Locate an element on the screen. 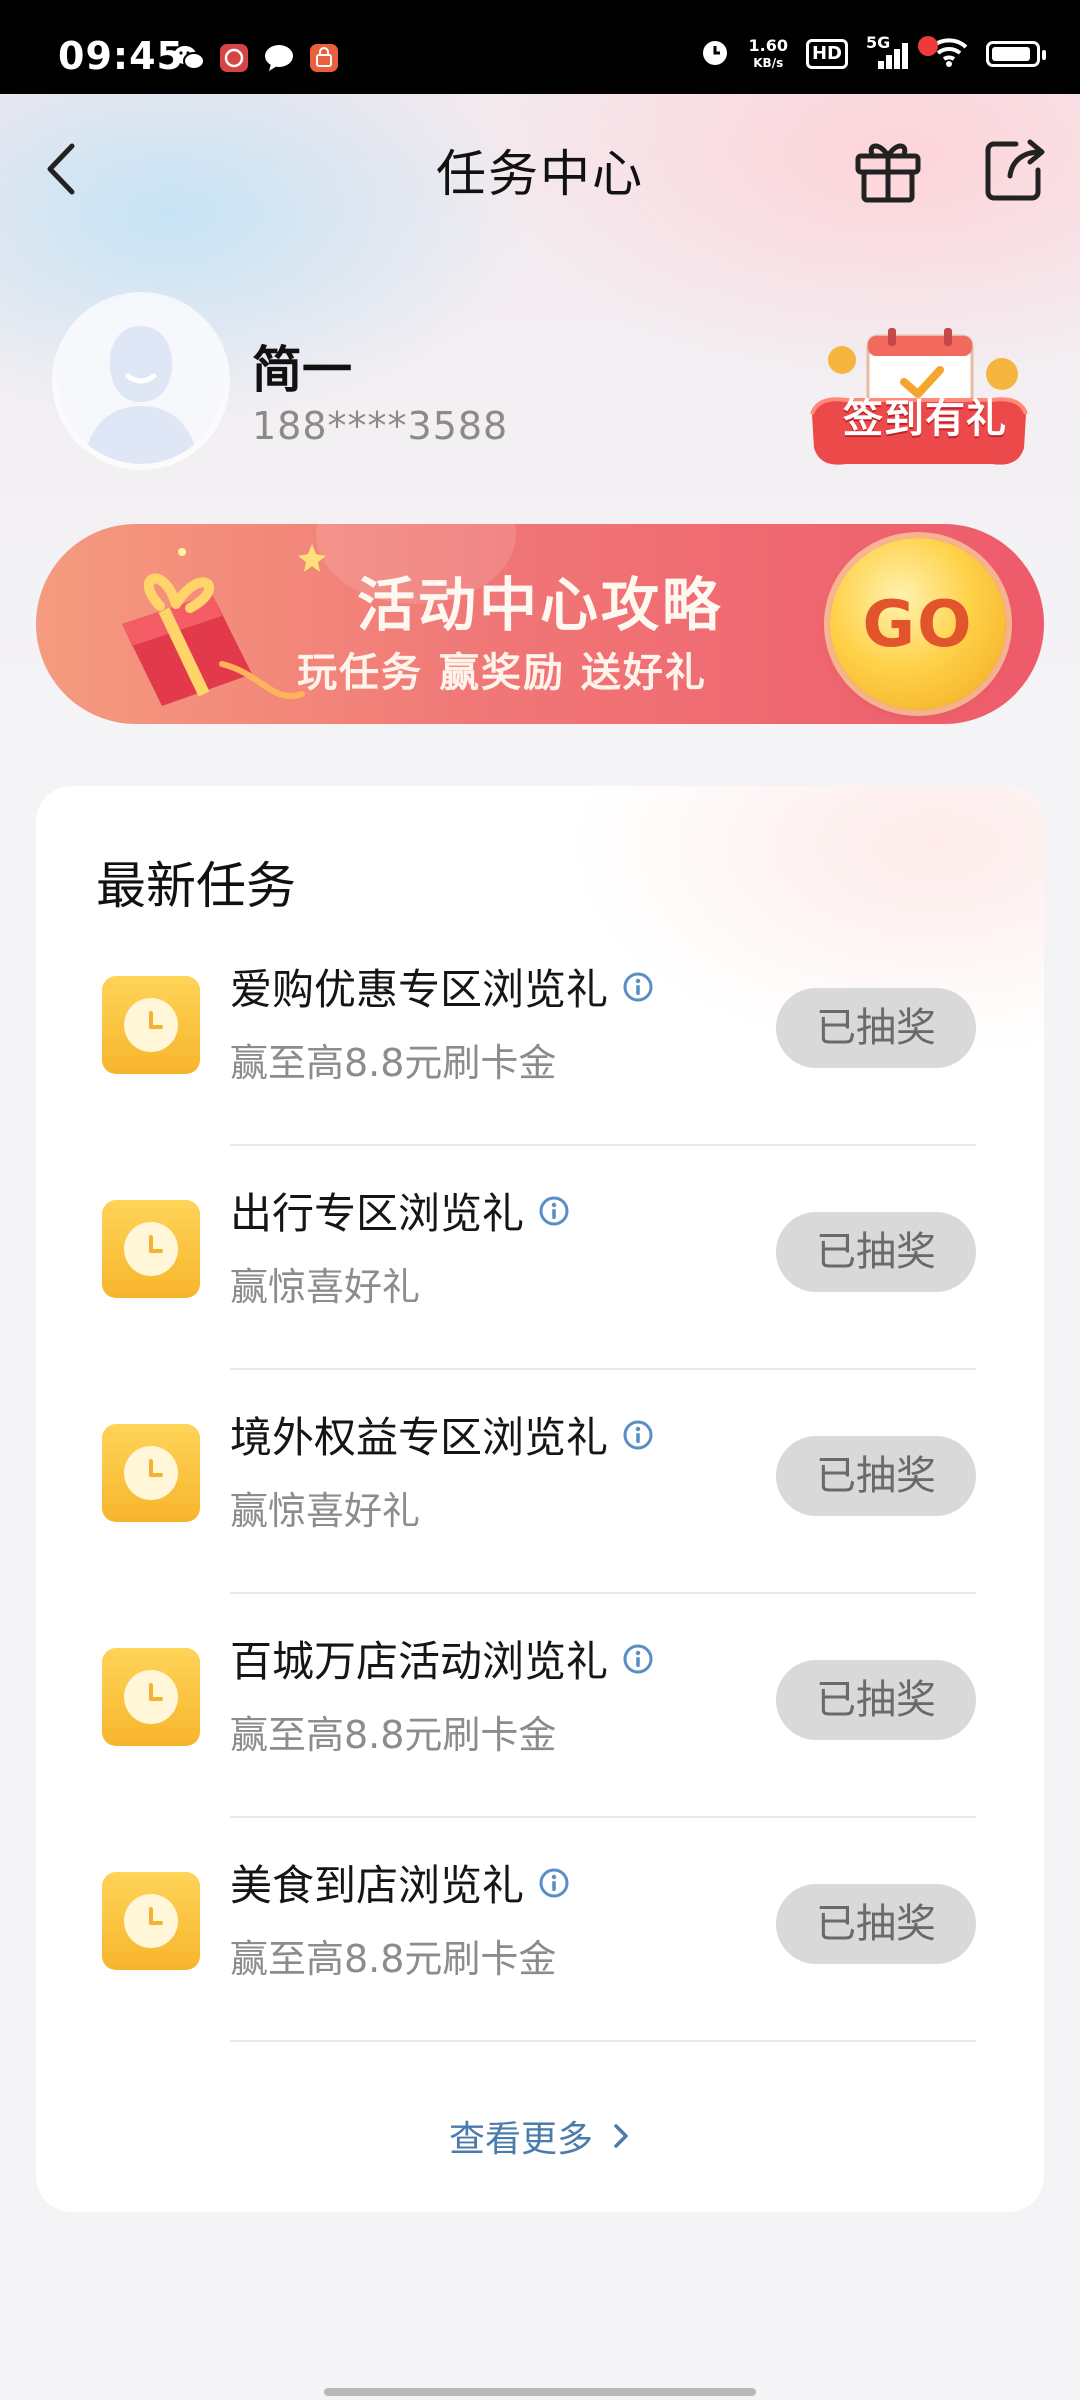  task-title: 百城万店活动浏览礼 is located at coordinates (419, 1661).